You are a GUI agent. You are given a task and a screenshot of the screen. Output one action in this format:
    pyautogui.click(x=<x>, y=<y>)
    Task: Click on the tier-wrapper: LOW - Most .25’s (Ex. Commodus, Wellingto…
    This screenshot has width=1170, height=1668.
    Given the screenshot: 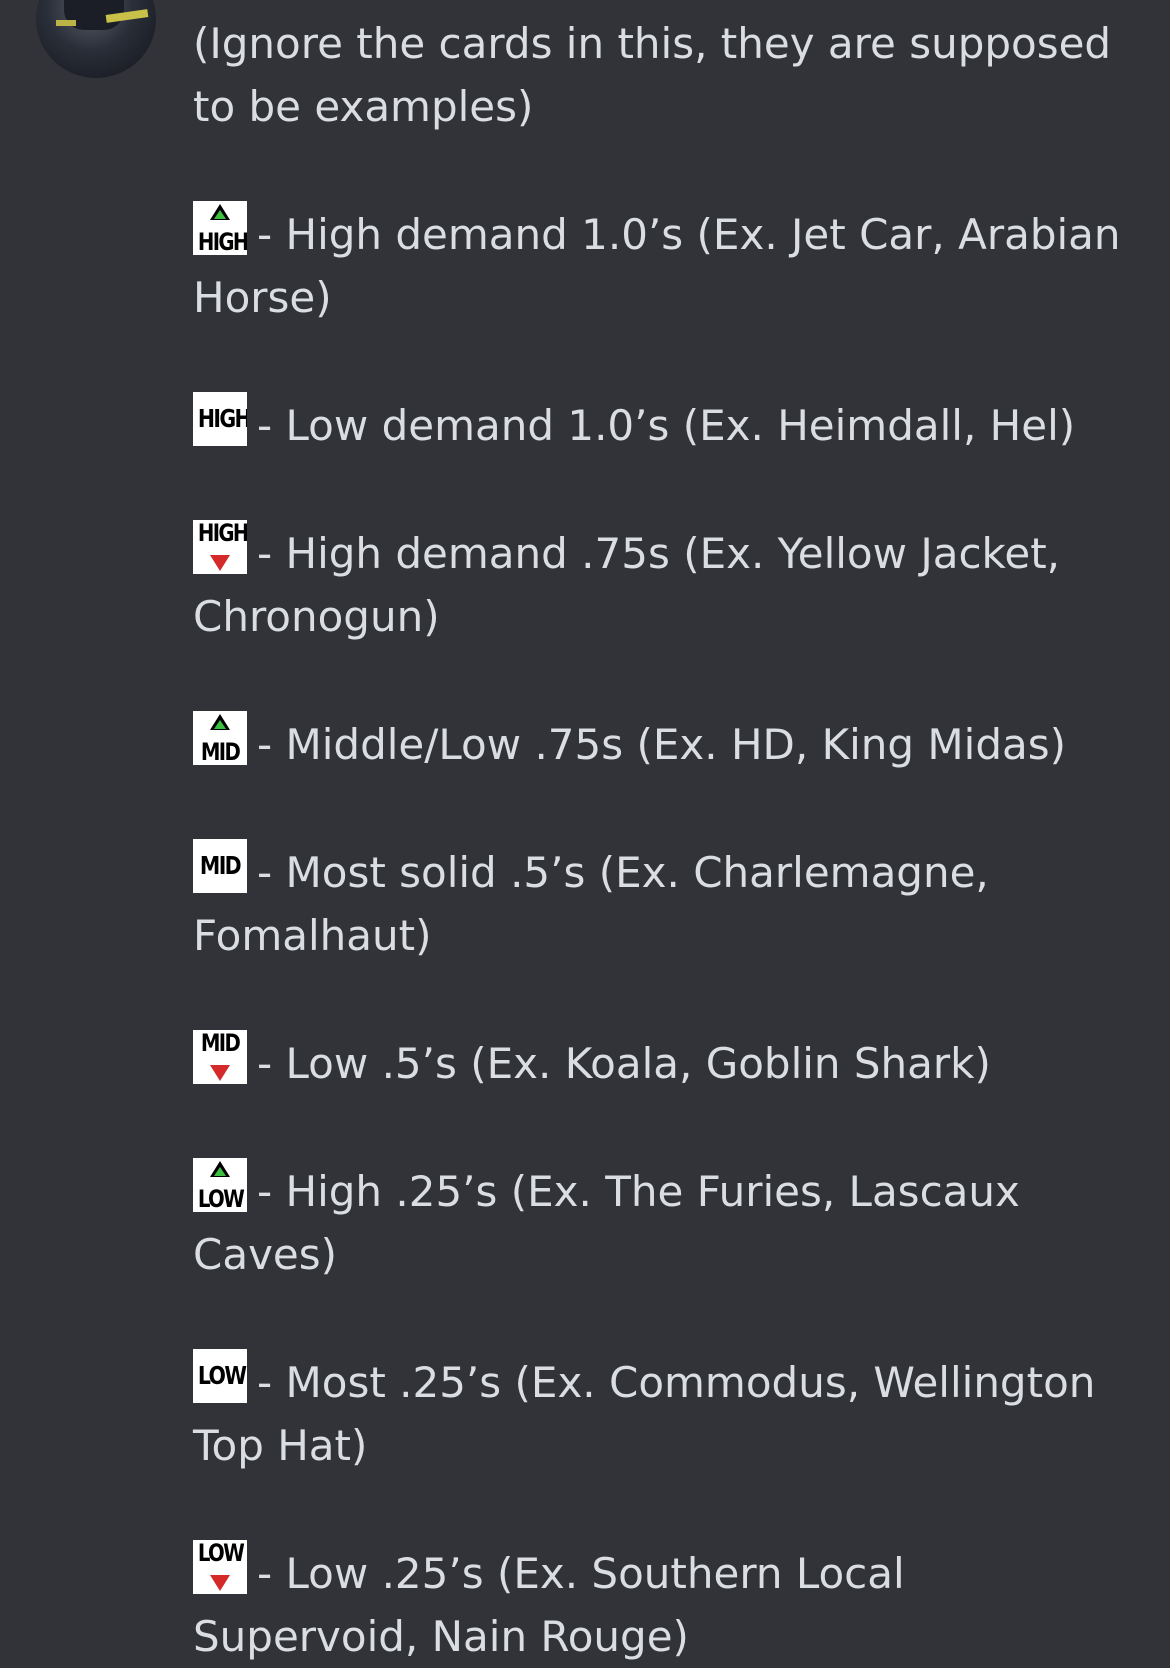 What is the action you would take?
    pyautogui.click(x=668, y=1413)
    